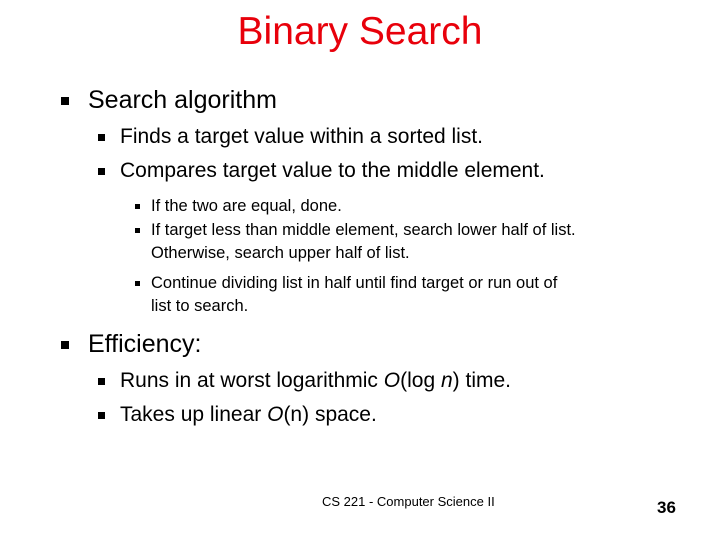 This screenshot has width=720, height=540. Describe the element at coordinates (408, 501) in the screenshot. I see `slide-footer: CS 221 - Computer Science II` at that location.